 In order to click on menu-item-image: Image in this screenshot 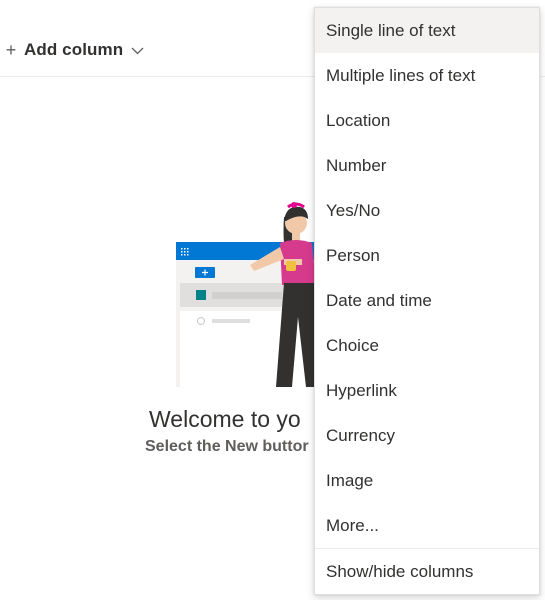, I will do `click(427, 480)`.